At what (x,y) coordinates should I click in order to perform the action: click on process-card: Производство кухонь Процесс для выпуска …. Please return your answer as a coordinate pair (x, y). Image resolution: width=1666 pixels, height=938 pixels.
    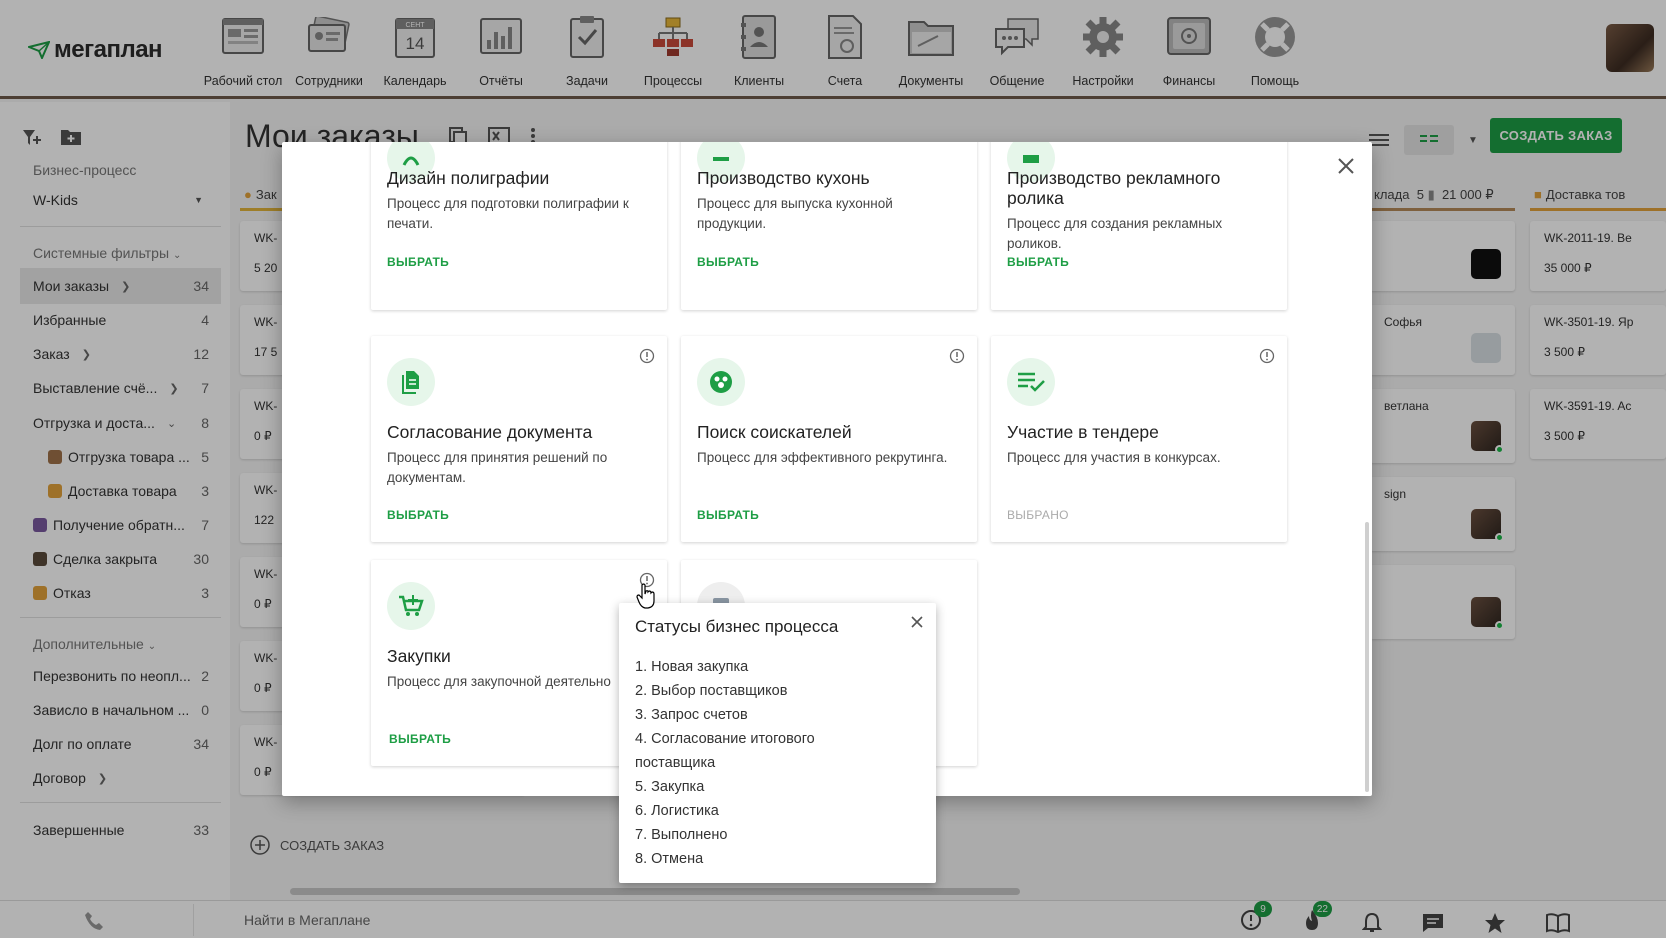
    Looking at the image, I should click on (829, 226).